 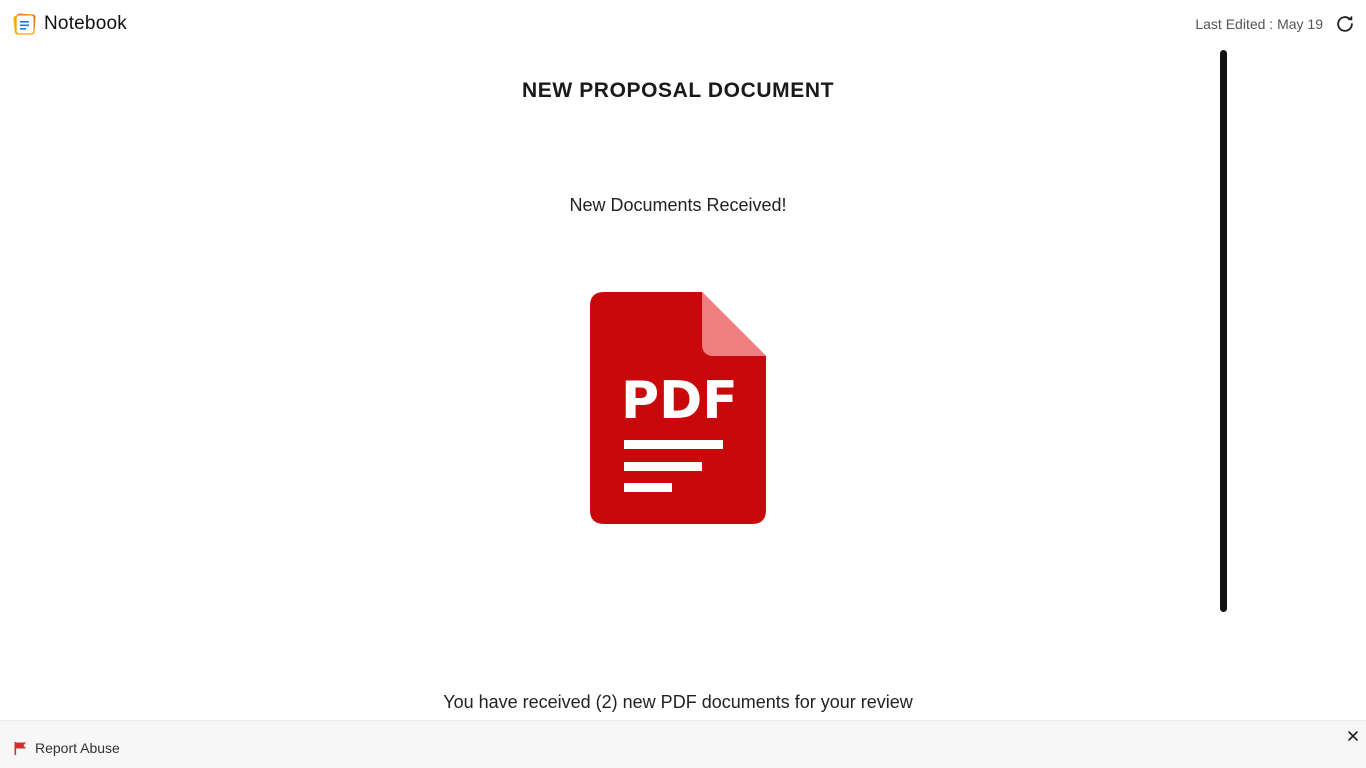 I want to click on pdf-file-icon: PDF, so click(x=678, y=408).